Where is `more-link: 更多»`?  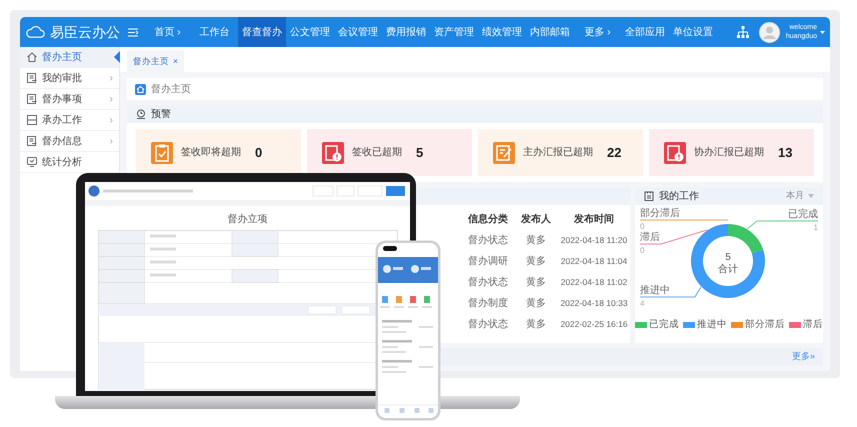 more-link: 更多» is located at coordinates (803, 357).